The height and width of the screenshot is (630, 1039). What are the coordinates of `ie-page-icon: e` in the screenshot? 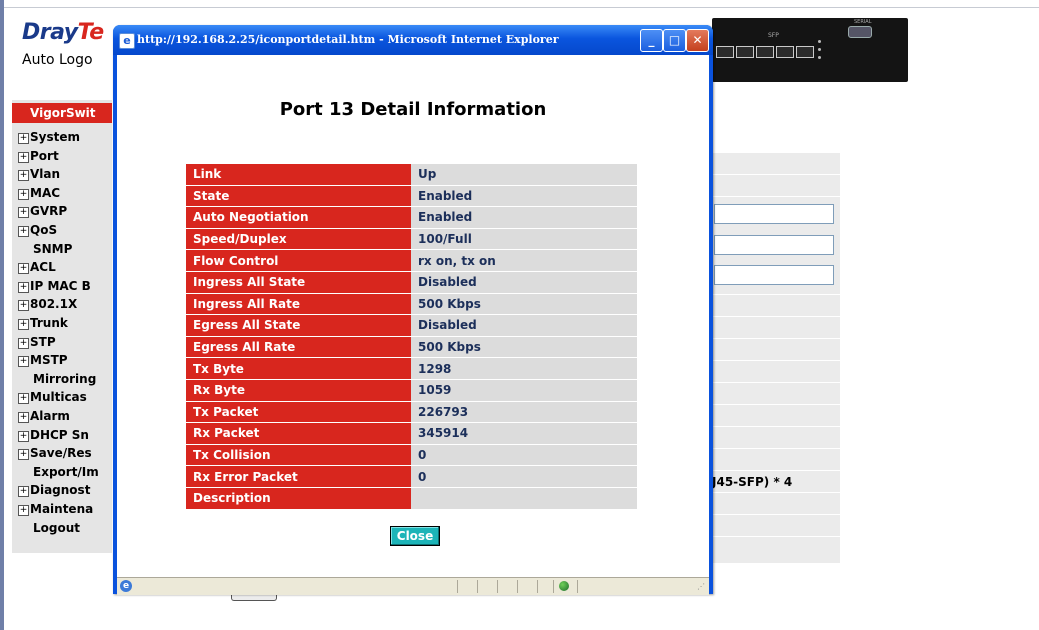 It's located at (127, 41).